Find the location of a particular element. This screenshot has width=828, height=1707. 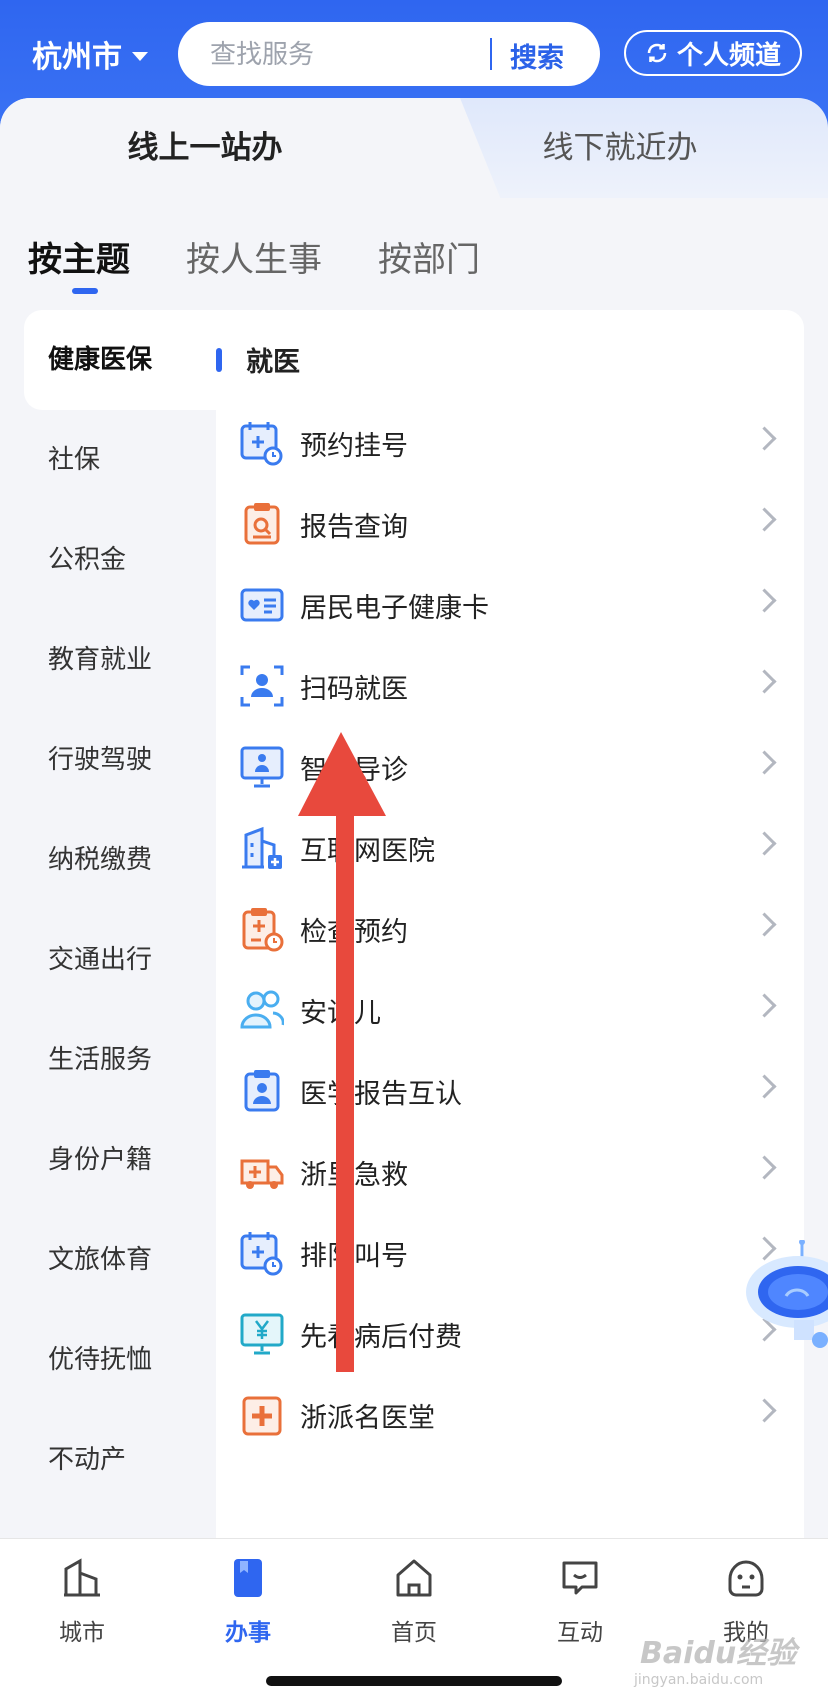

assistant-robot-icon is located at coordinates (786, 1304).